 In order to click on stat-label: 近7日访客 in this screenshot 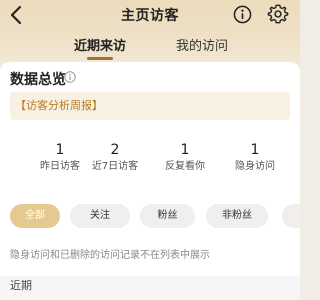, I will do `click(115, 166)`.